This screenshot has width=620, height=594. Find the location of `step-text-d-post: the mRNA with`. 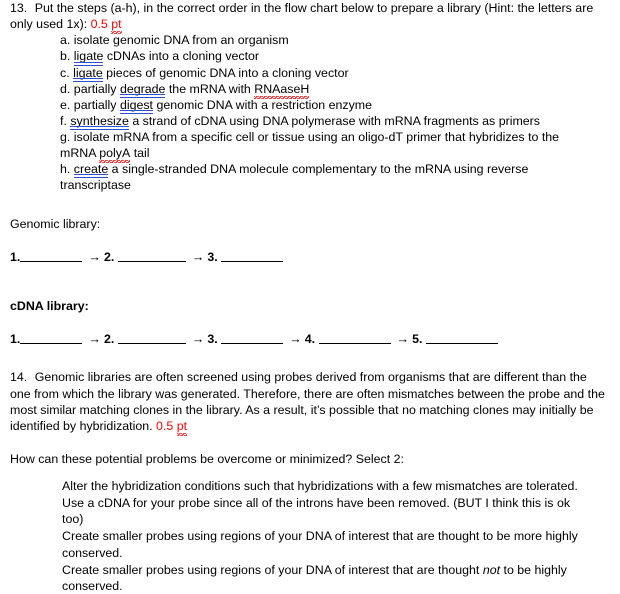

step-text-d-post: the mRNA with is located at coordinates (210, 88).